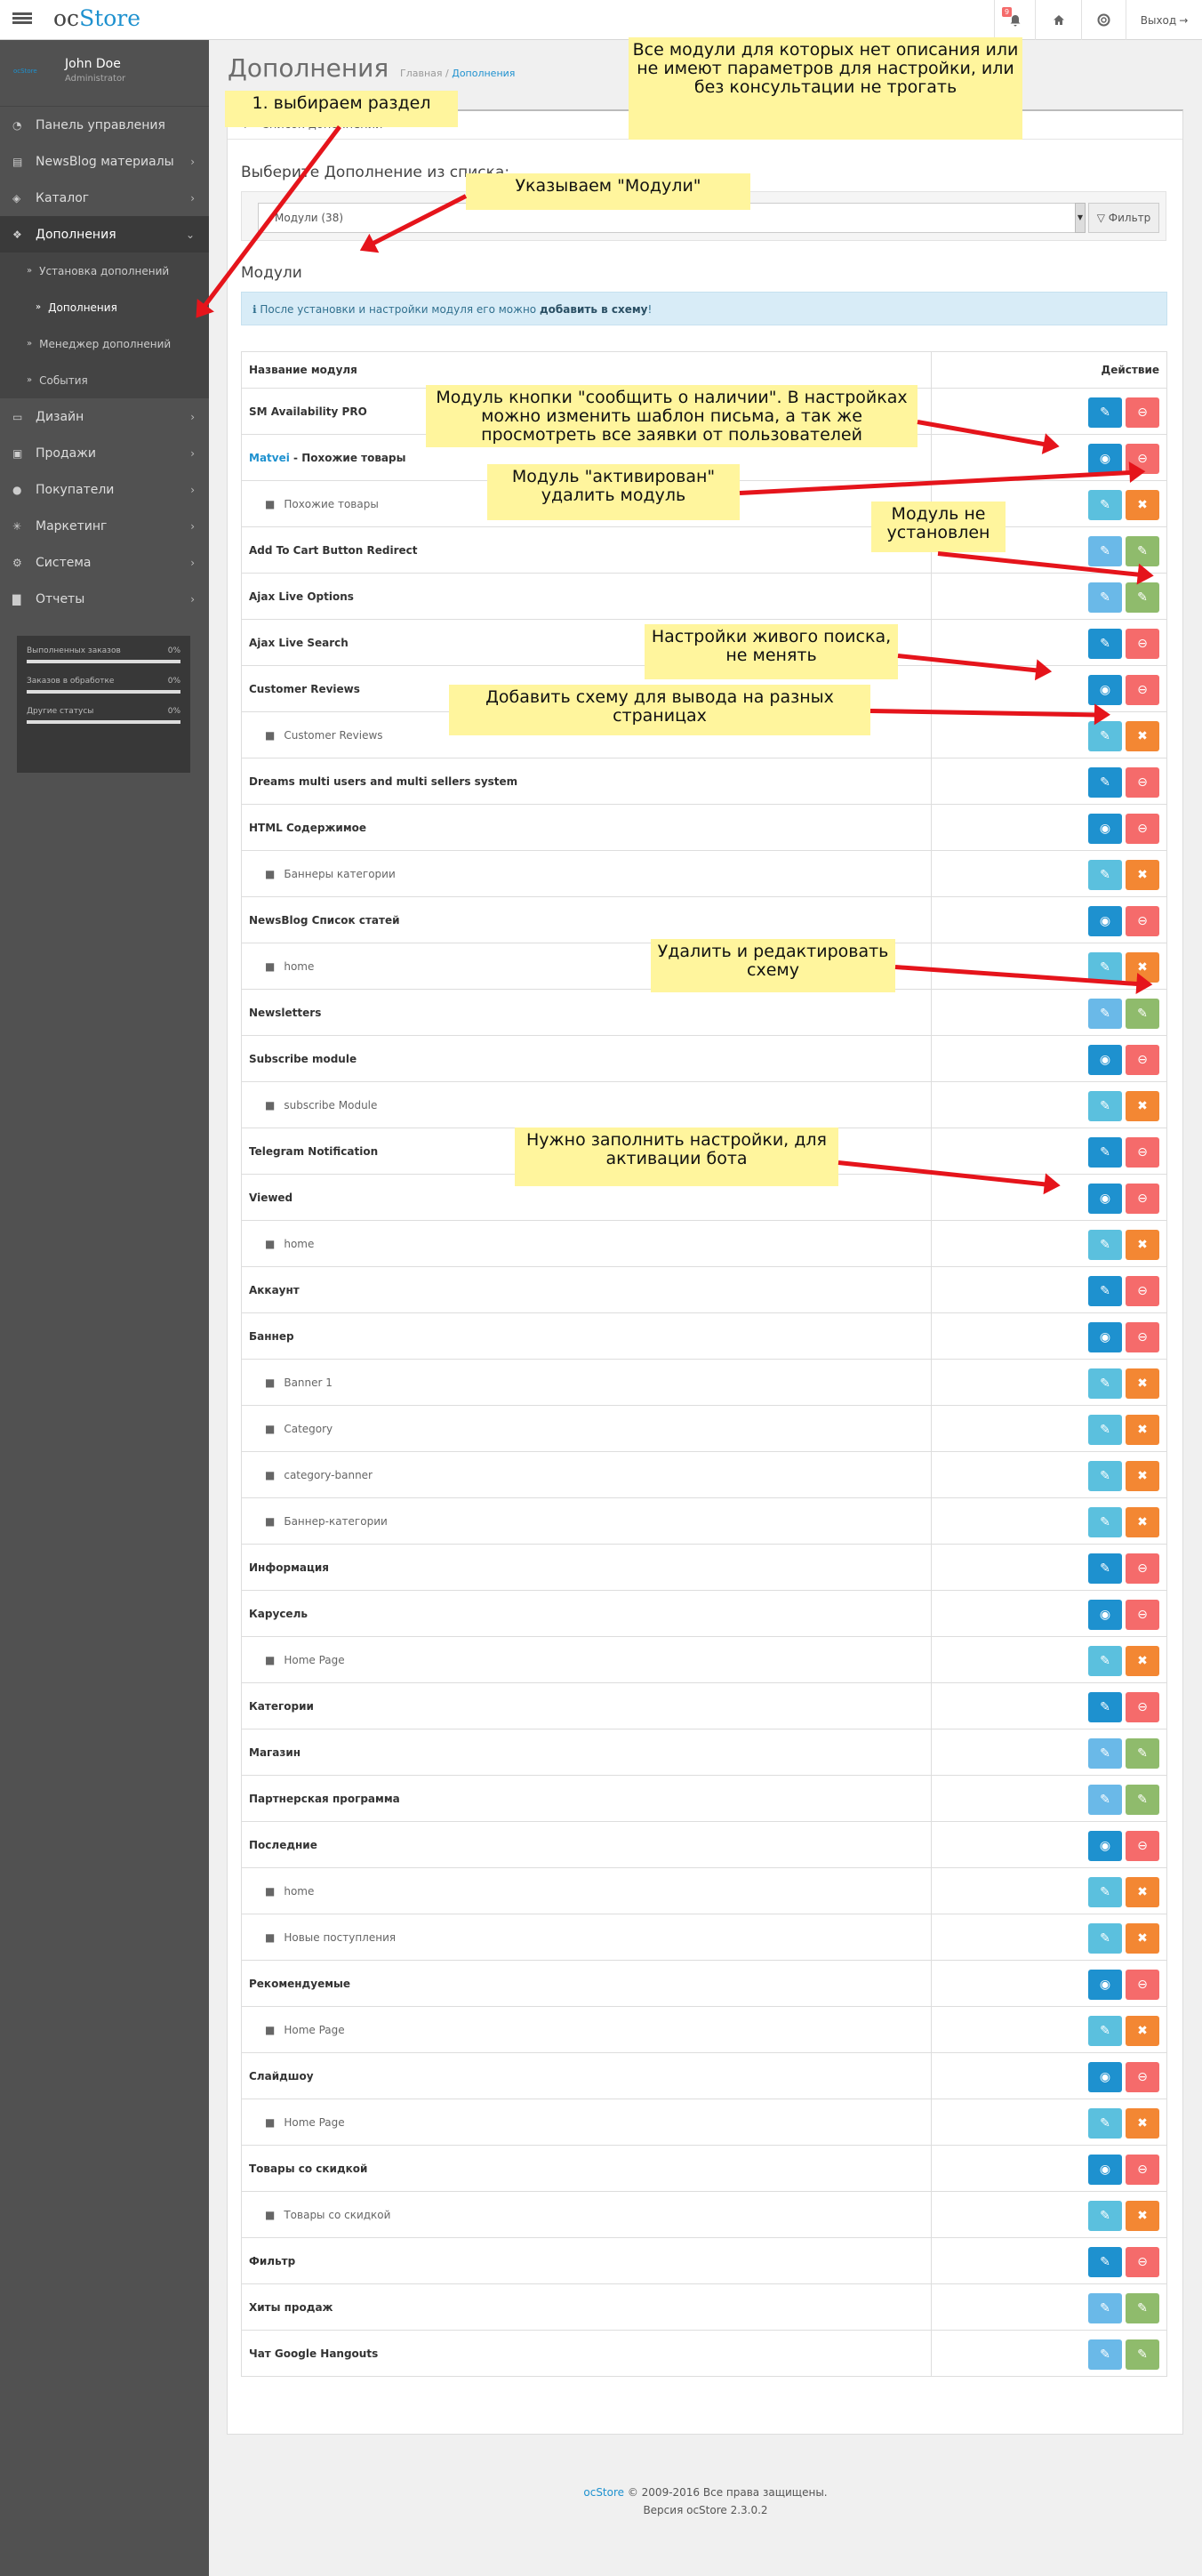 The width and height of the screenshot is (1202, 2576). What do you see at coordinates (104, 161) in the screenshot?
I see `sidebar-item-newsblog: ▤ NewsBlog материалы ›` at bounding box center [104, 161].